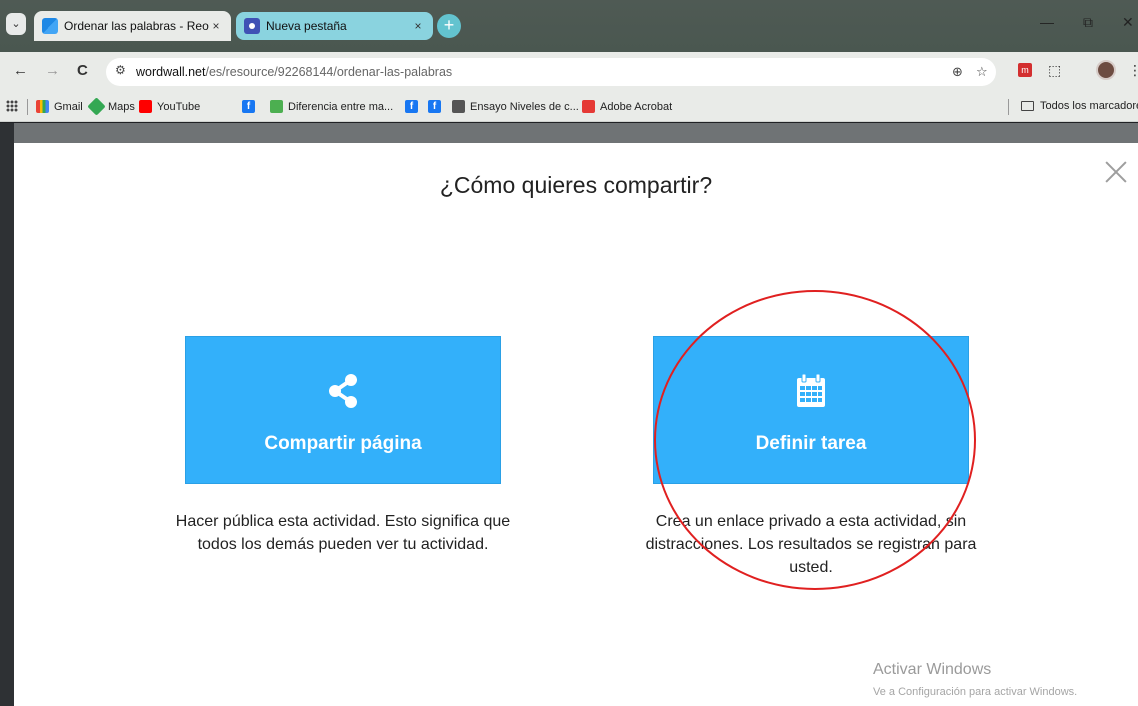 The image size is (1138, 706). Describe the element at coordinates (576, 185) in the screenshot. I see `modal-title: ¿Cómo quieres compartir?` at that location.